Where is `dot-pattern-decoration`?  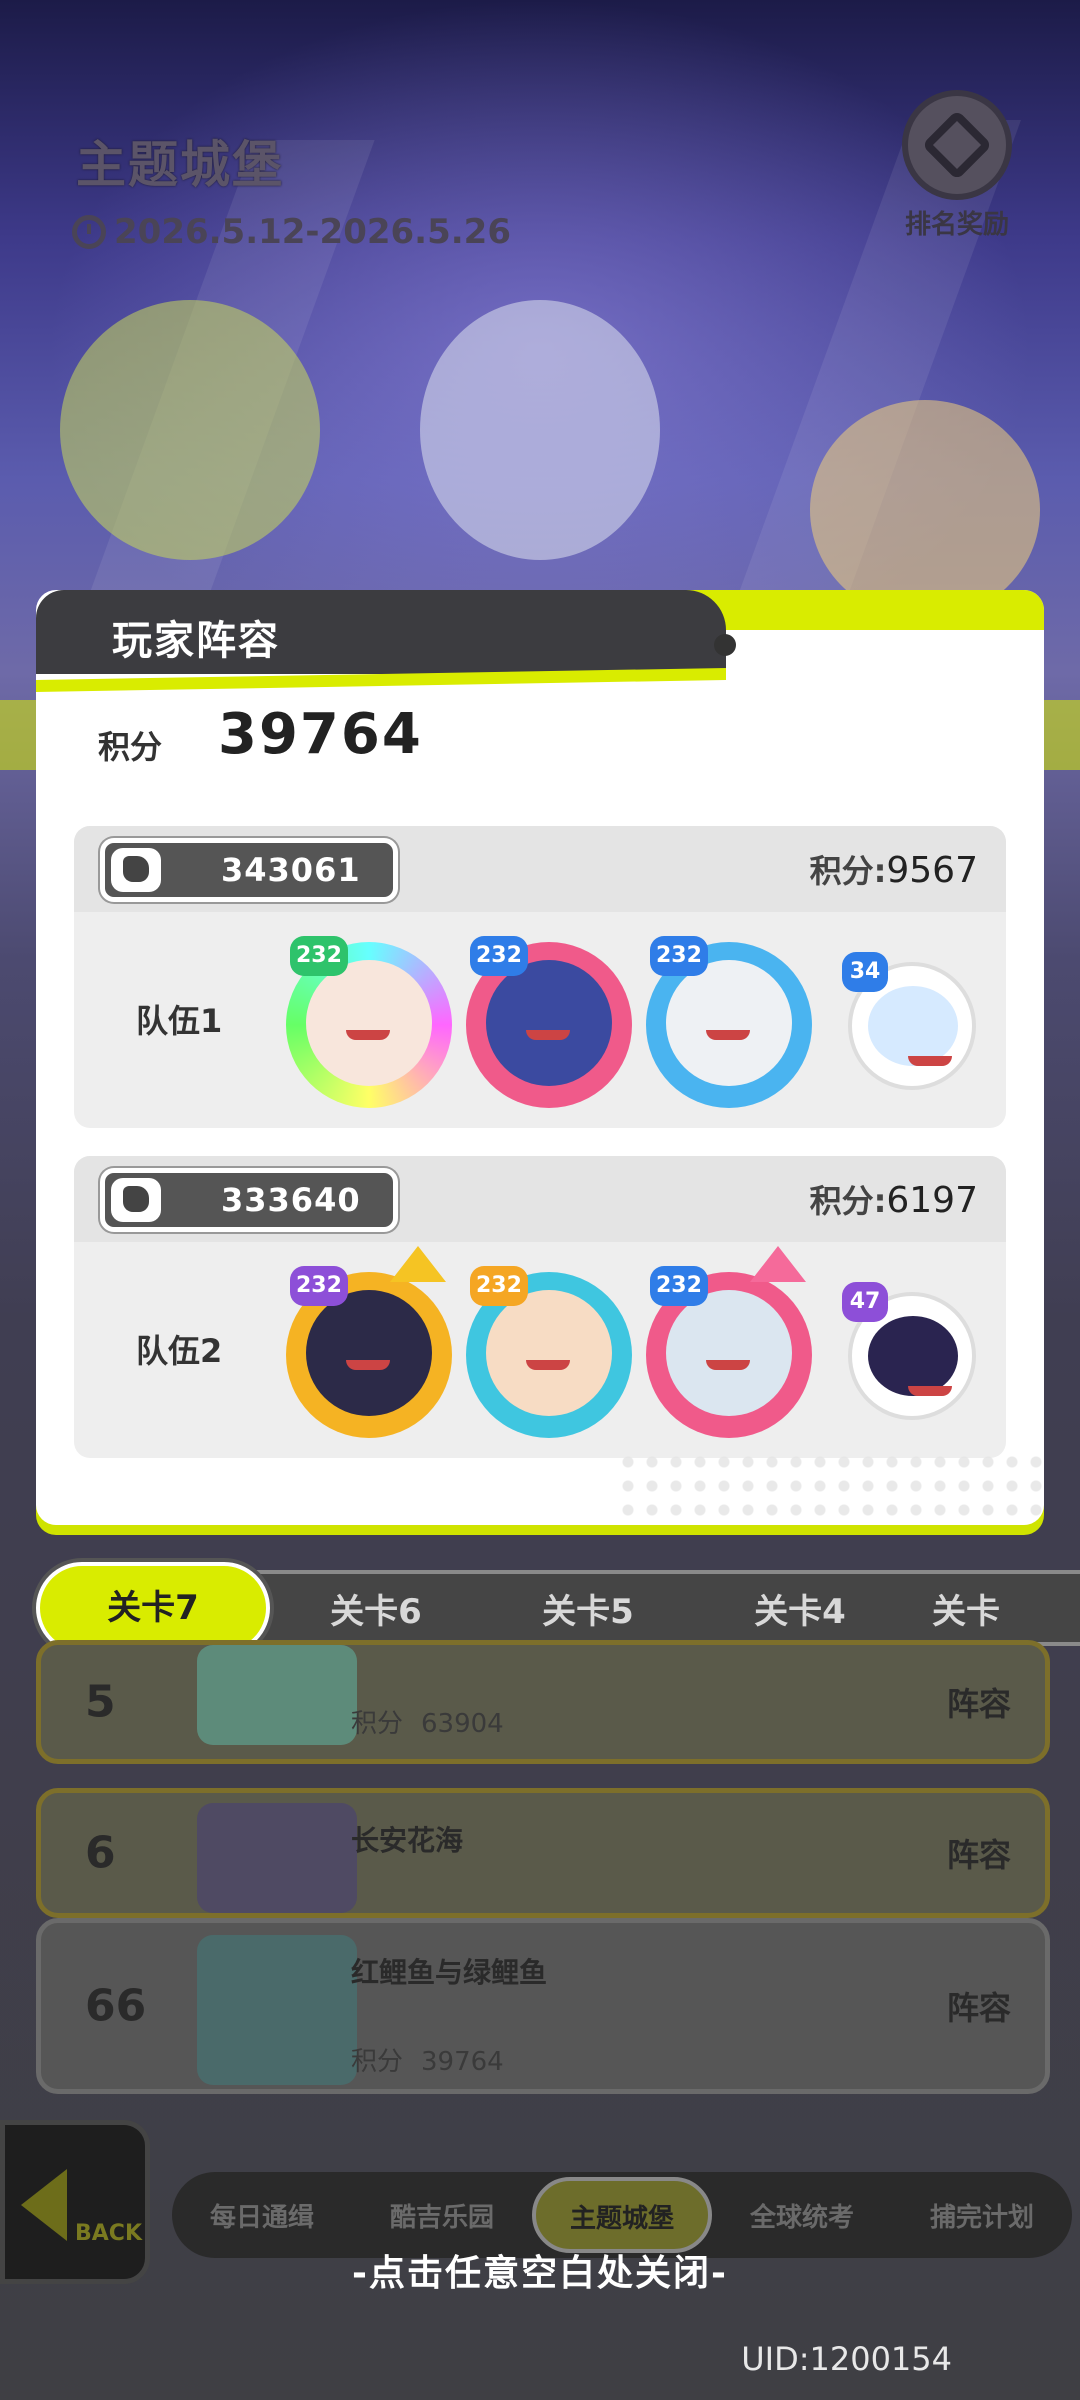 dot-pattern-decoration is located at coordinates (830, 1487).